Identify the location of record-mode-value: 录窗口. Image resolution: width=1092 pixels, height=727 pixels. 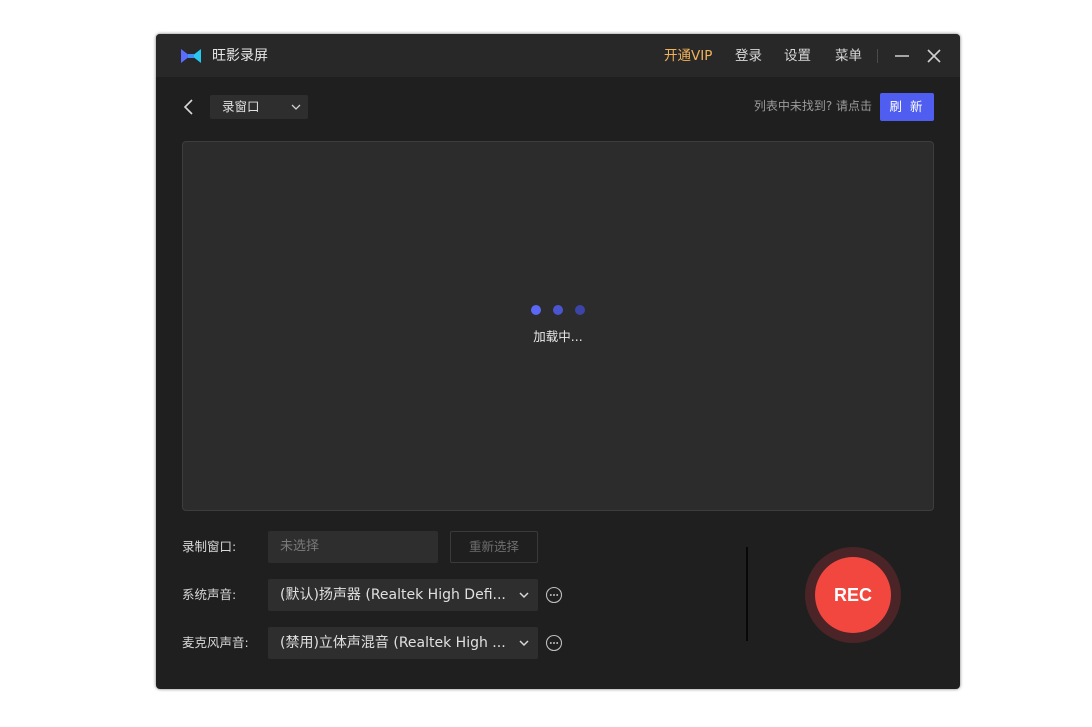
(241, 106).